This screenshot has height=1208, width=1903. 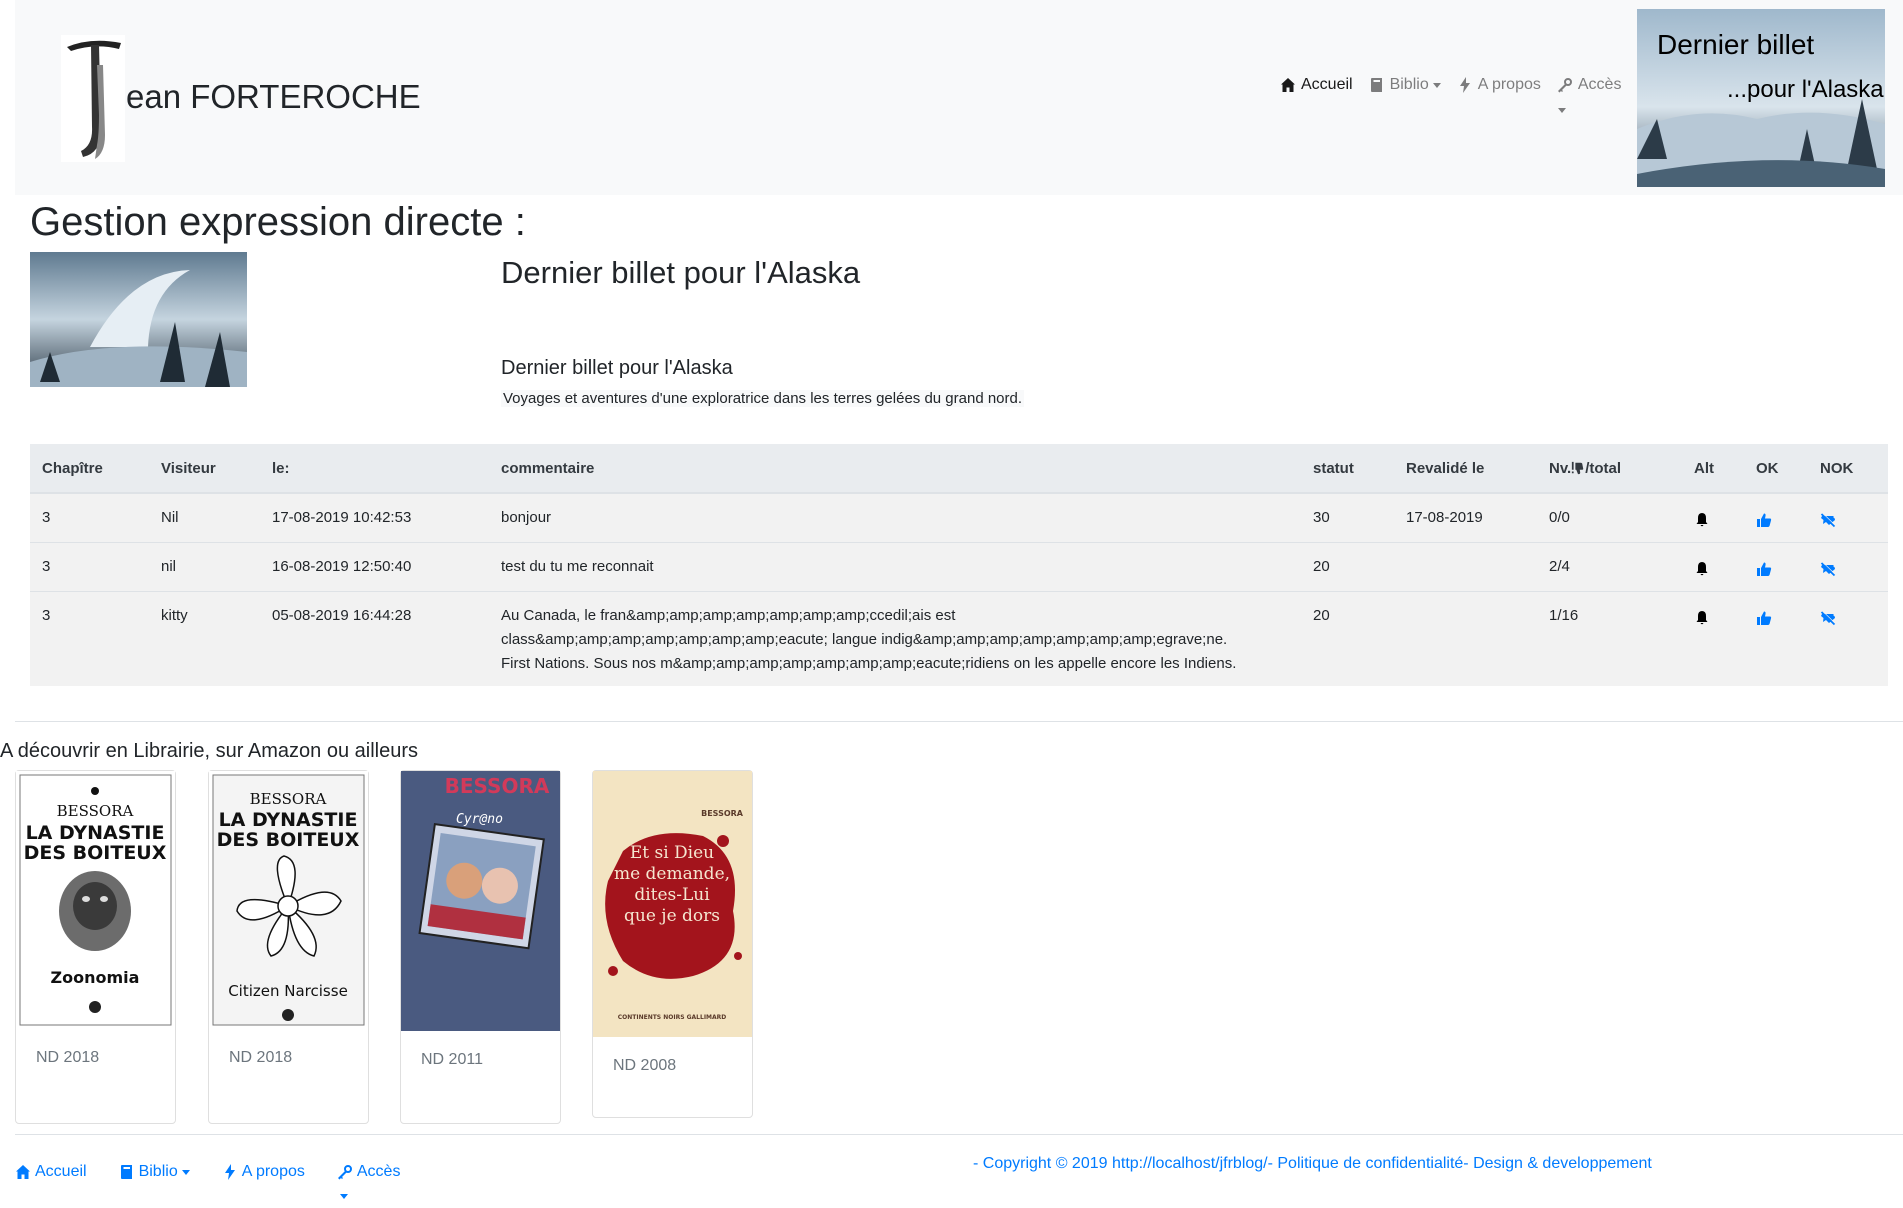 I want to click on book2-author: BESSORA, so click(x=288, y=799).